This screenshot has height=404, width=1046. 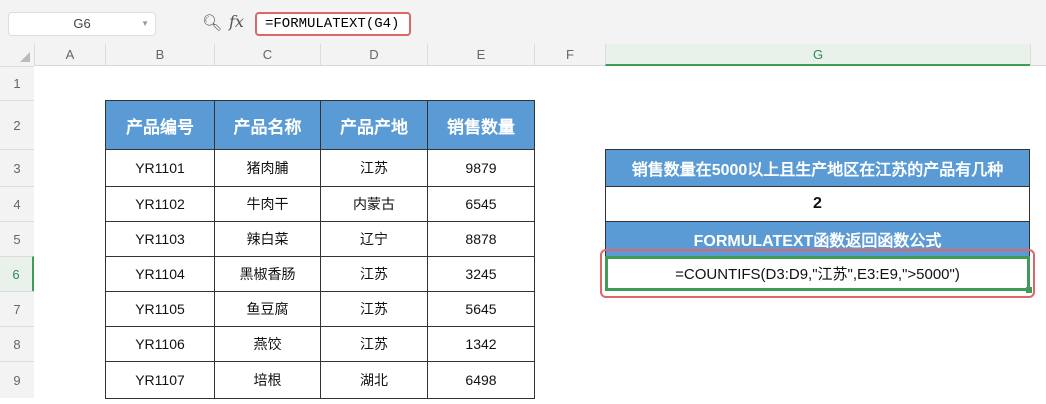 What do you see at coordinates (69, 55) in the screenshot?
I see `column-header-A: A` at bounding box center [69, 55].